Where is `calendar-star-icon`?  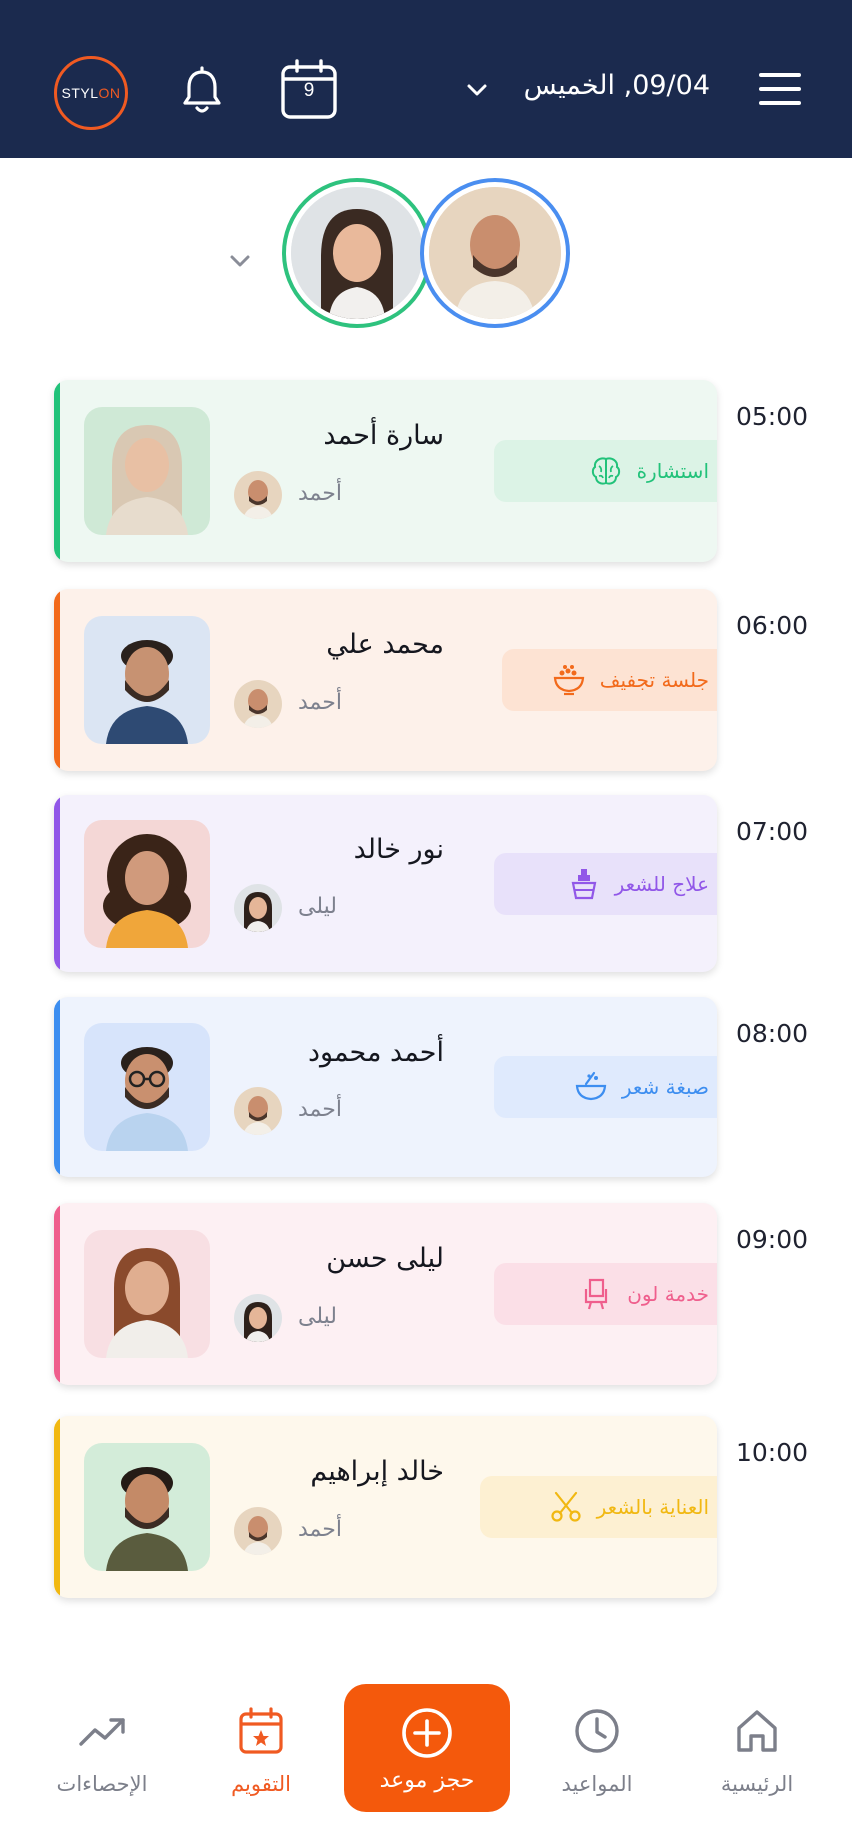
calendar-star-icon is located at coordinates (261, 1730).